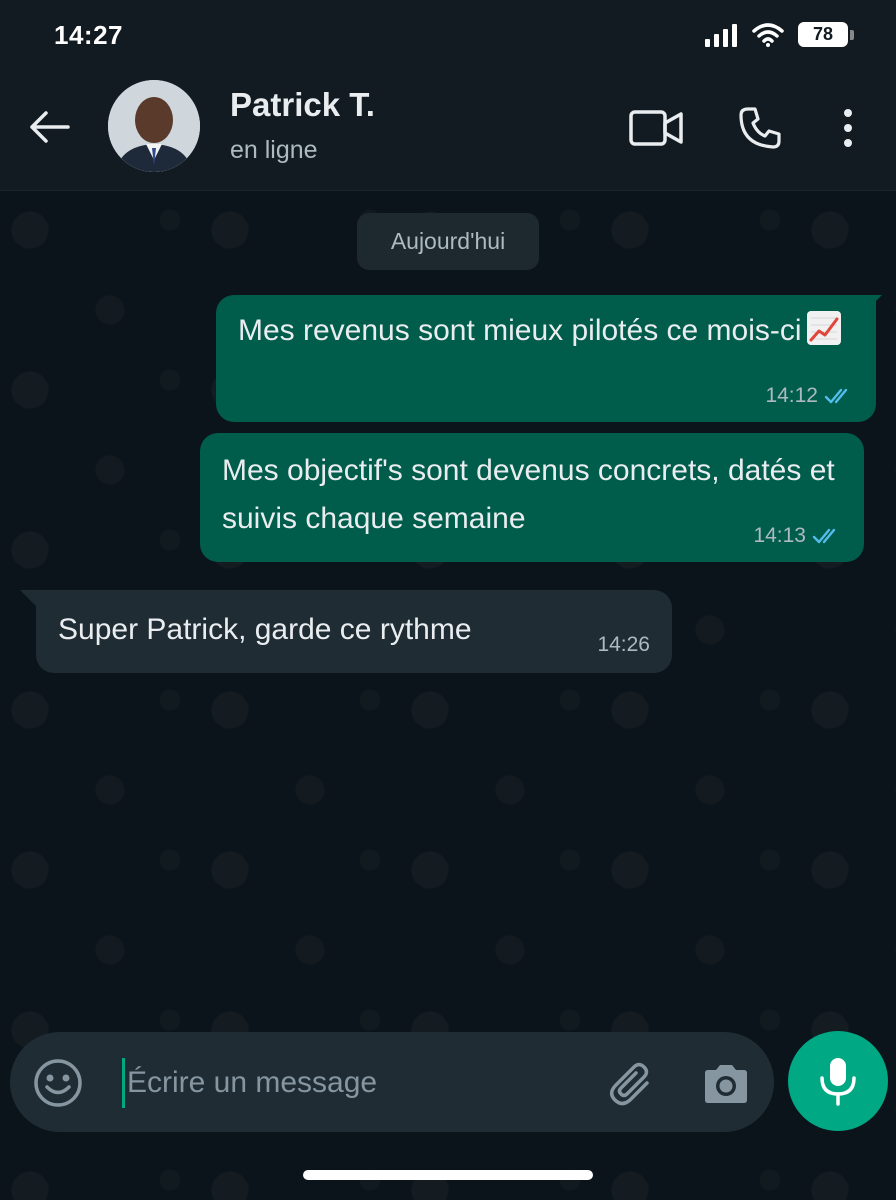  I want to click on battery-level: 78, so click(823, 34).